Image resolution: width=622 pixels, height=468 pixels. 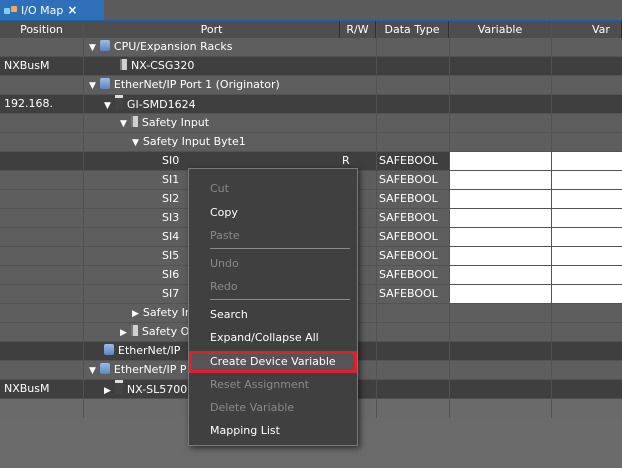 I want to click on port-label: Safety Input Byte1, so click(x=194, y=141).